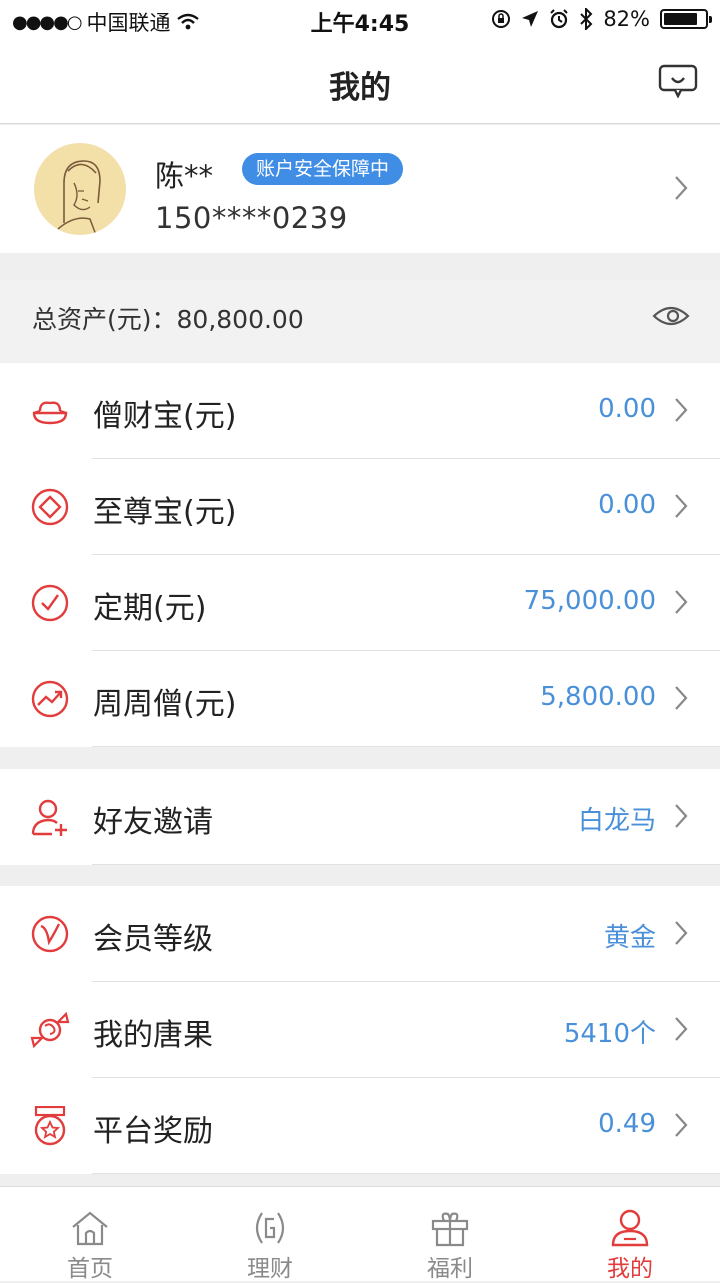 This screenshot has height=1283, width=720. Describe the element at coordinates (360, 507) in the screenshot. I see `list-item-zhizunbao: 至尊宝(元) 0.00` at that location.